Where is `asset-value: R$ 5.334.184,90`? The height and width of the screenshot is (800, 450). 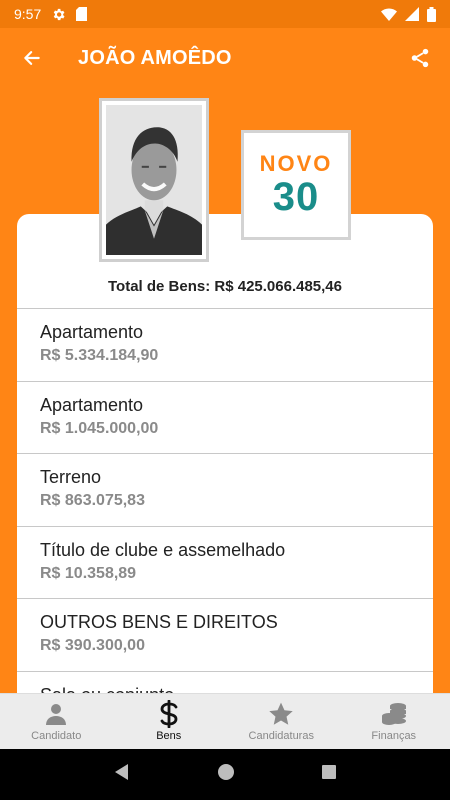
asset-value: R$ 5.334.184,90 is located at coordinates (99, 355).